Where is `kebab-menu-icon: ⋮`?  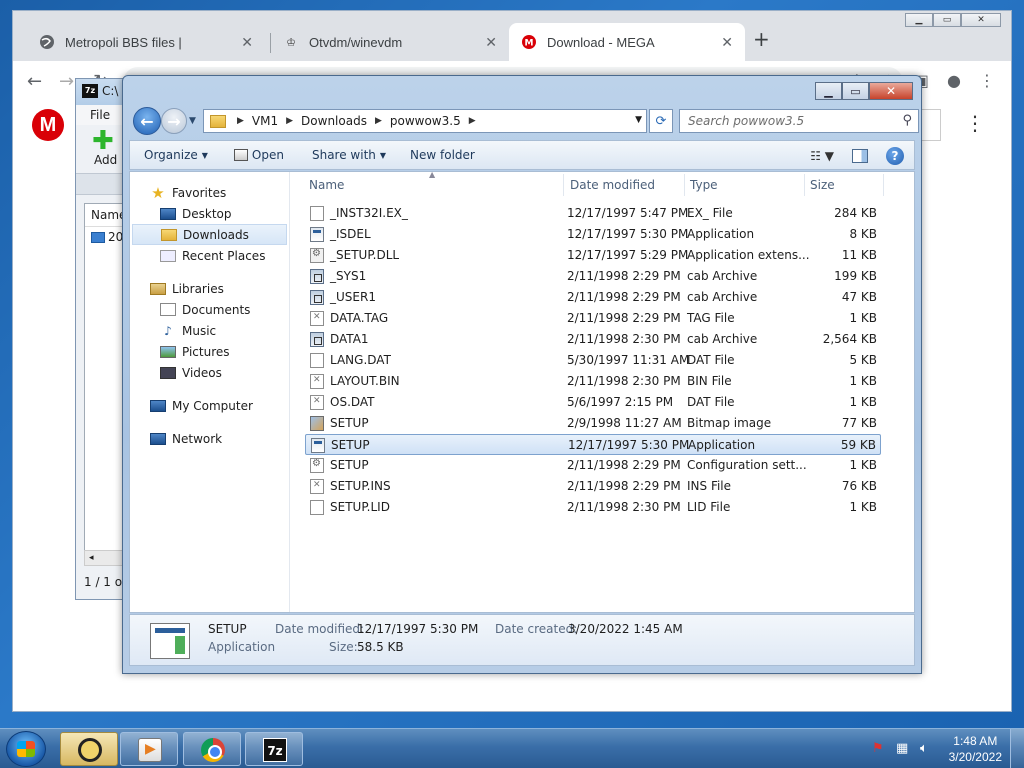
kebab-menu-icon: ⋮ is located at coordinates (987, 80).